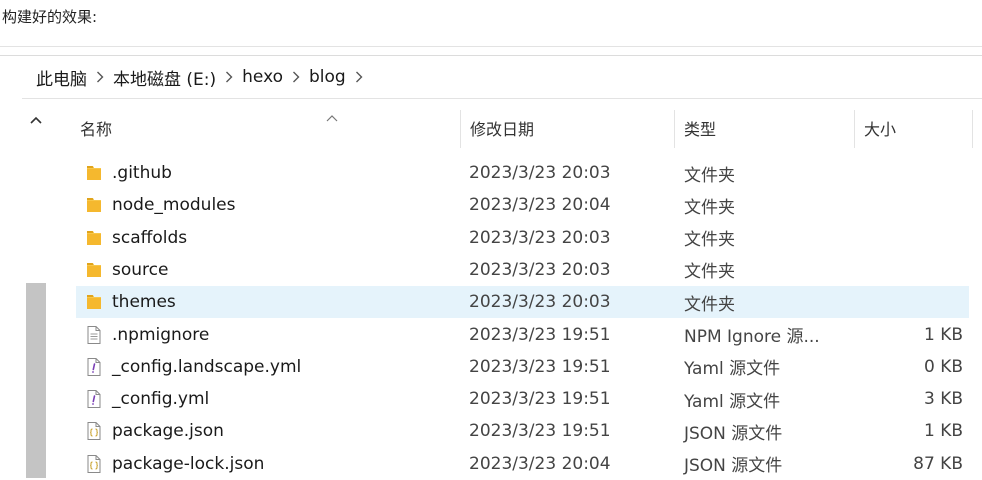 This screenshot has width=982, height=480. I want to click on column-header-size: 大小, so click(880, 128).